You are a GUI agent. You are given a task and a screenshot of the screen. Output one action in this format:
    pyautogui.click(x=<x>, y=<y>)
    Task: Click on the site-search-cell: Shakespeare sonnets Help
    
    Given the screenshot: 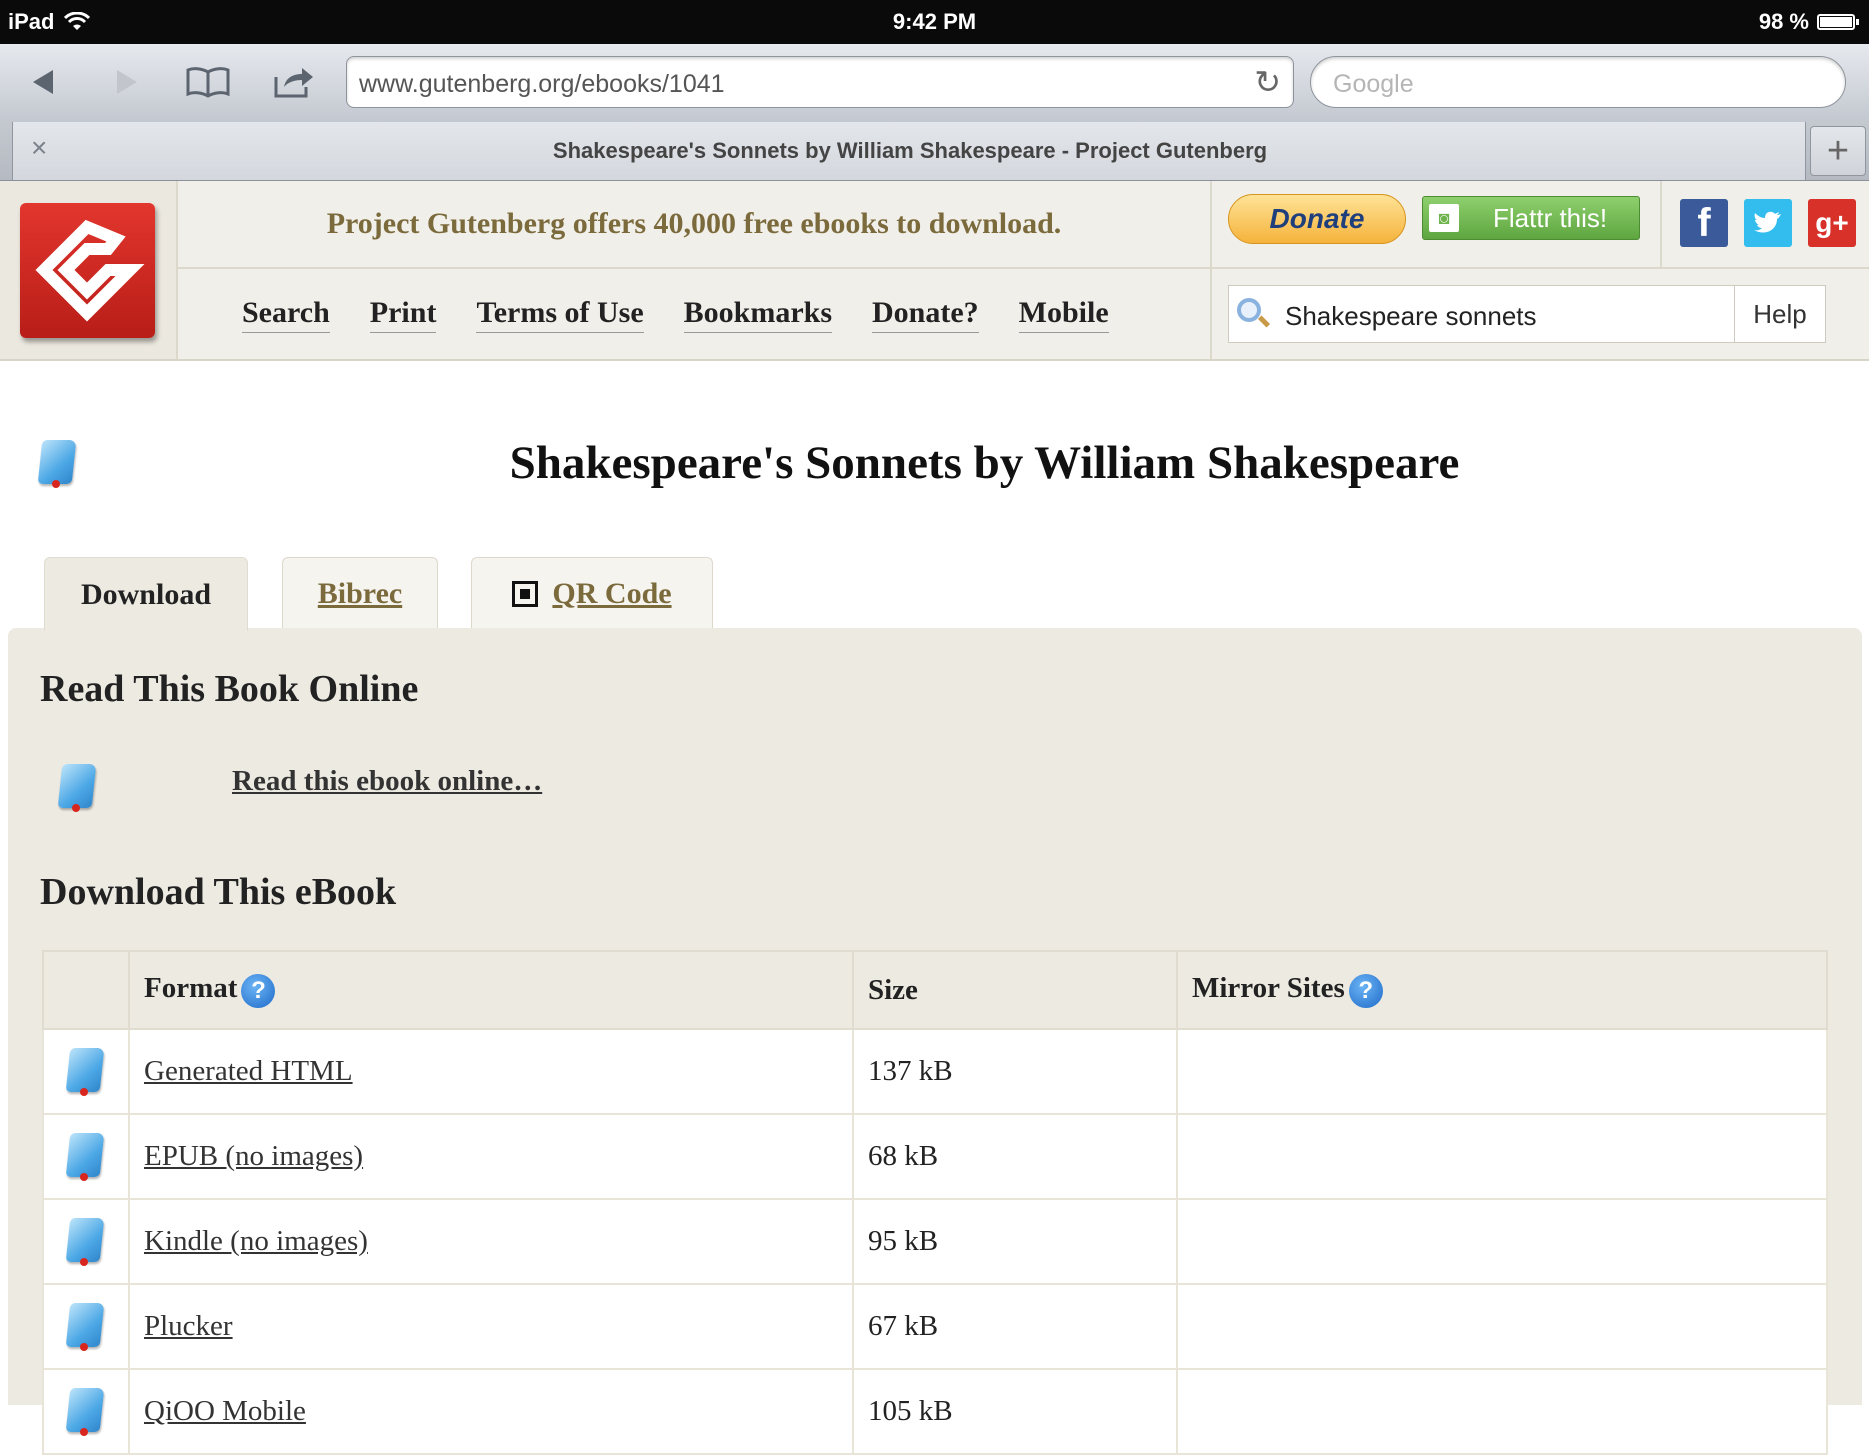 What is the action you would take?
    pyautogui.click(x=1539, y=314)
    